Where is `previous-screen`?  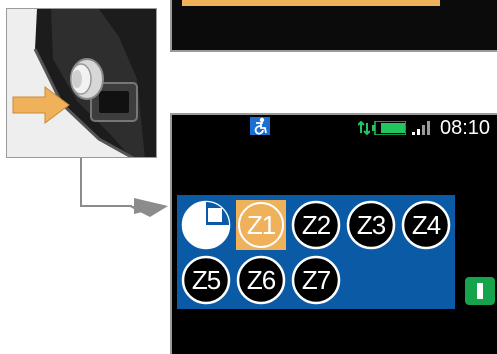
previous-screen is located at coordinates (333, 26).